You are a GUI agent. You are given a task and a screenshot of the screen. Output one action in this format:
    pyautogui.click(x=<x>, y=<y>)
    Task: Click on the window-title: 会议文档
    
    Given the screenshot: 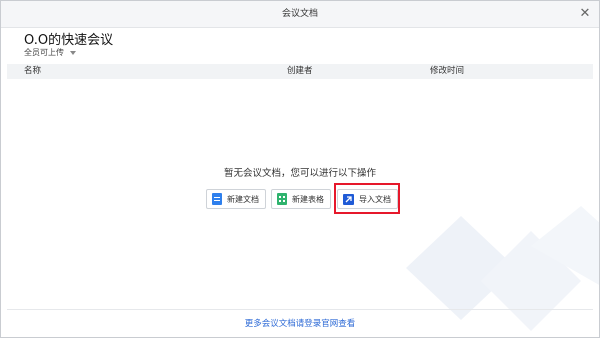 What is the action you would take?
    pyautogui.click(x=299, y=14)
    